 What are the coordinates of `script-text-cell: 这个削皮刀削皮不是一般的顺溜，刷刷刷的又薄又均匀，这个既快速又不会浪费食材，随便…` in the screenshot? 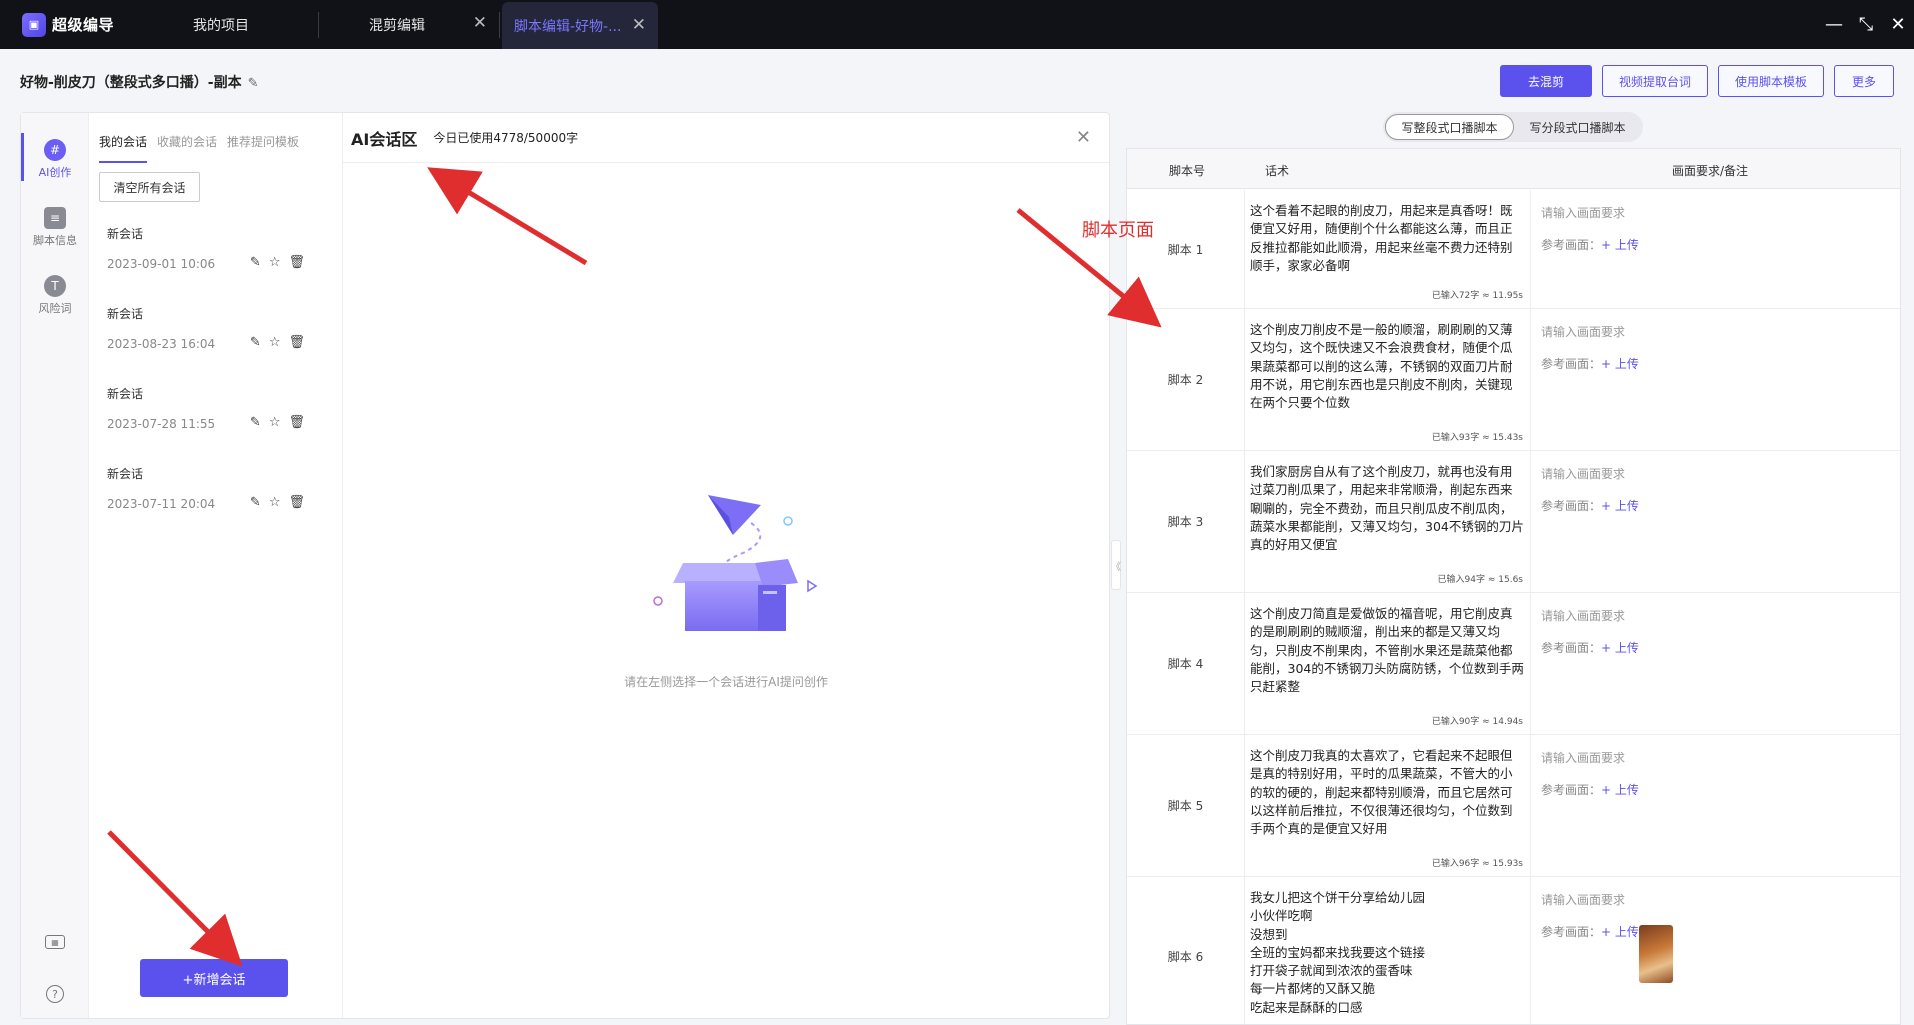 It's located at (1388, 379).